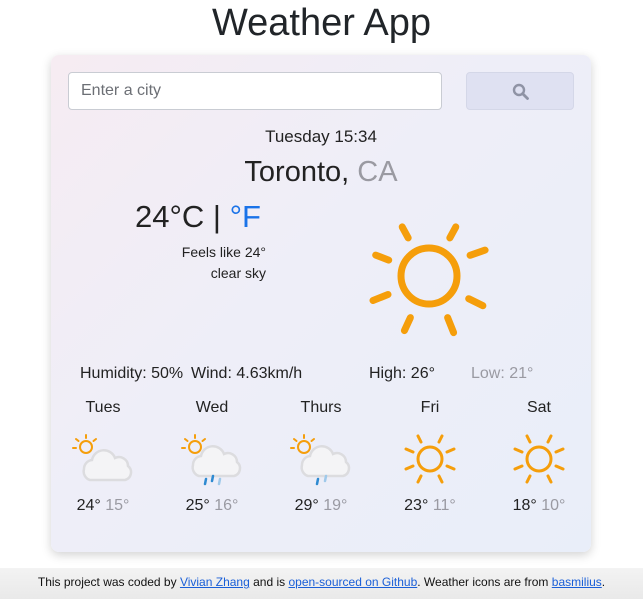  I want to click on app-title: Weather App, so click(321, 23).